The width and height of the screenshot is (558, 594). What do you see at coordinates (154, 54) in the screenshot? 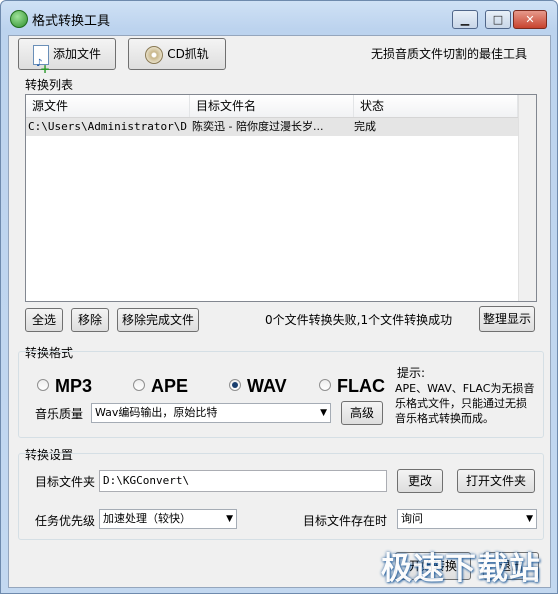
I see `cd-icon` at bounding box center [154, 54].